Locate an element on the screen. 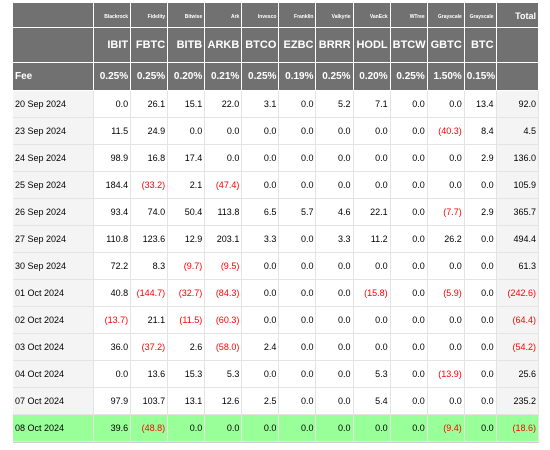 Image resolution: width=550 pixels, height=450 pixels. row-date: 30 Sep 2024 is located at coordinates (54, 266).